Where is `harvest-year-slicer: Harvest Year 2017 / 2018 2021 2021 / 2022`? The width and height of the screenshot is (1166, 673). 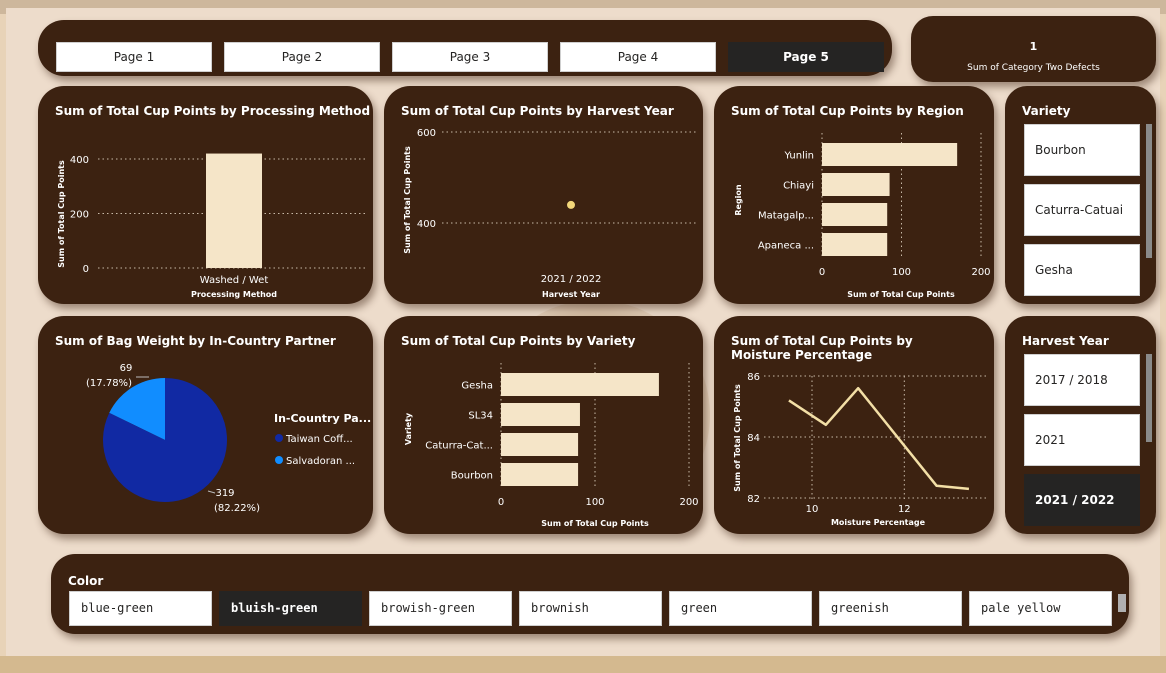 harvest-year-slicer: Harvest Year 2017 / 2018 2021 2021 / 2022 is located at coordinates (1080, 425).